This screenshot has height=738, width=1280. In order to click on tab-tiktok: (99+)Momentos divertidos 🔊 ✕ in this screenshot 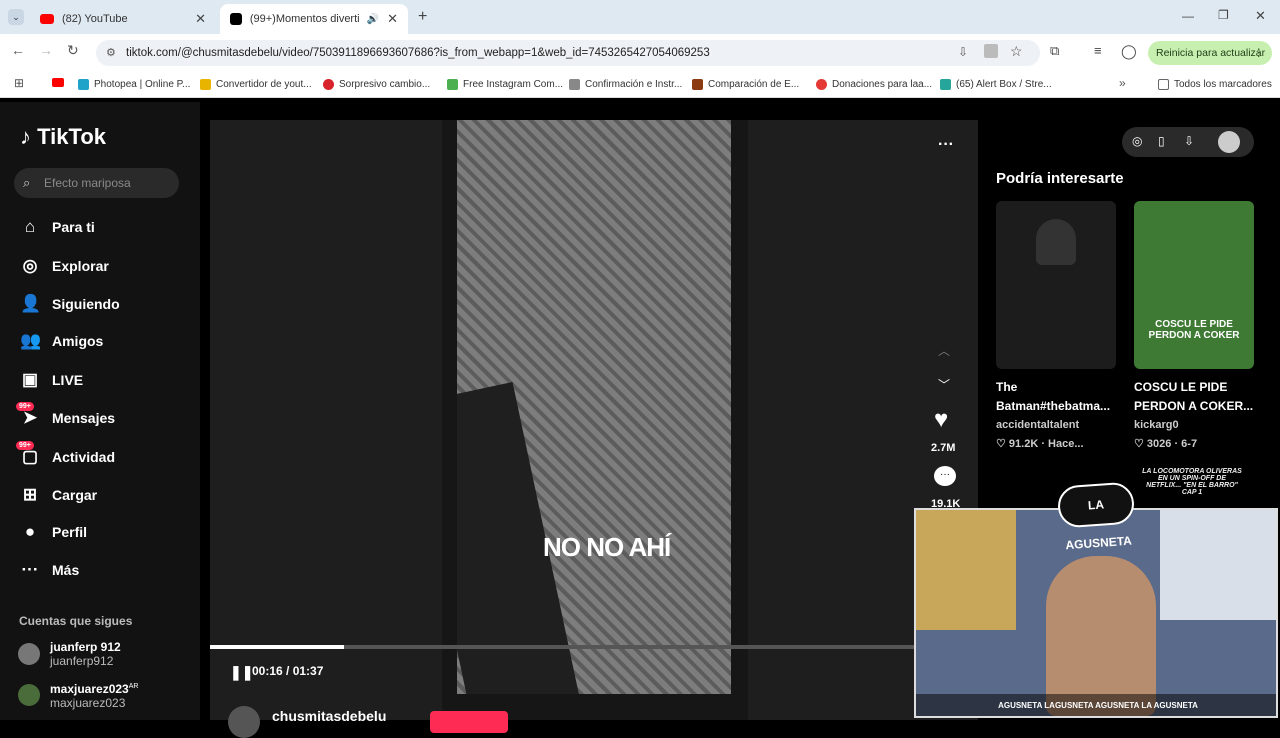, I will do `click(314, 19)`.